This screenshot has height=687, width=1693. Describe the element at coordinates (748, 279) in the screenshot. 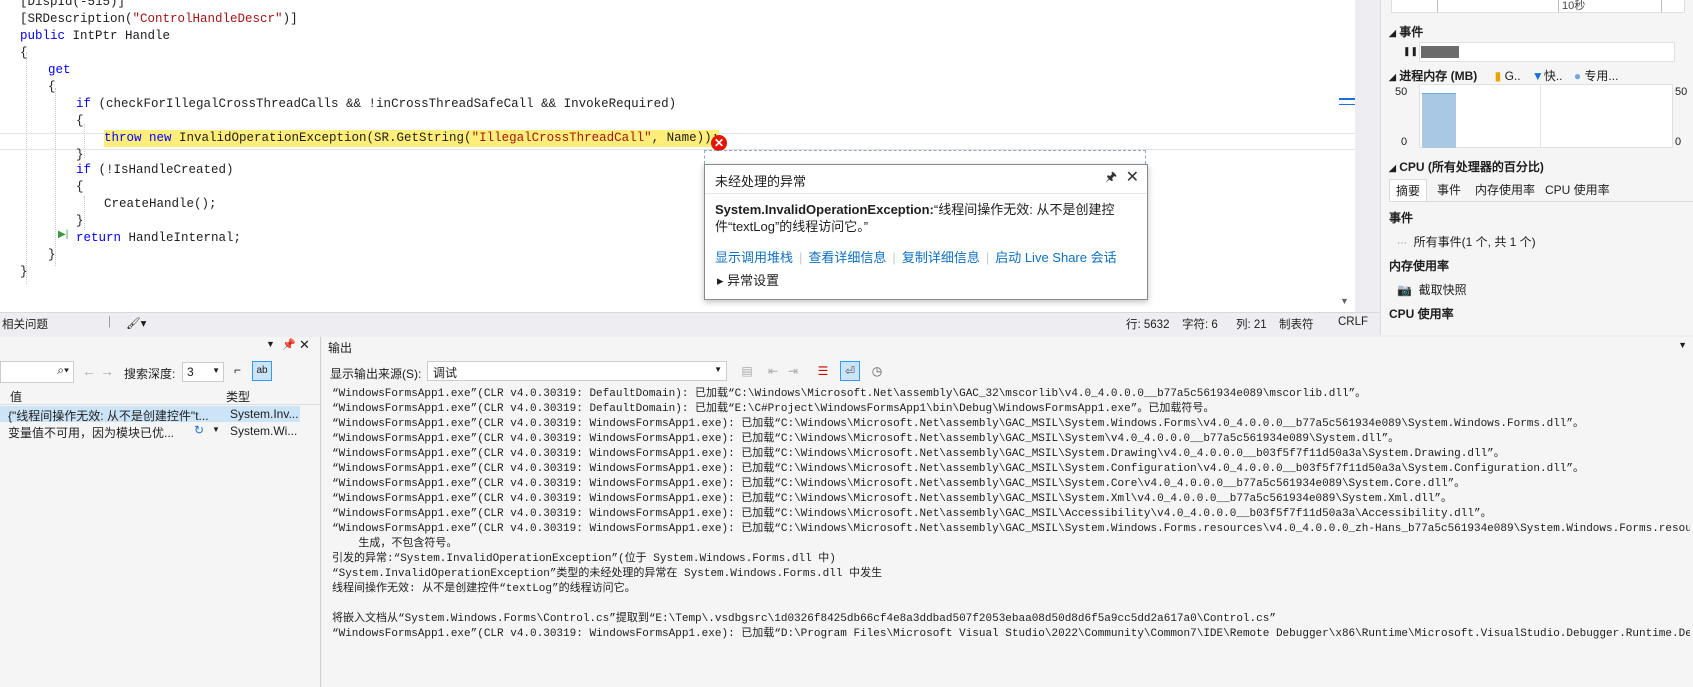

I see `exception-settings-toggle: ▸ 异常设置` at that location.